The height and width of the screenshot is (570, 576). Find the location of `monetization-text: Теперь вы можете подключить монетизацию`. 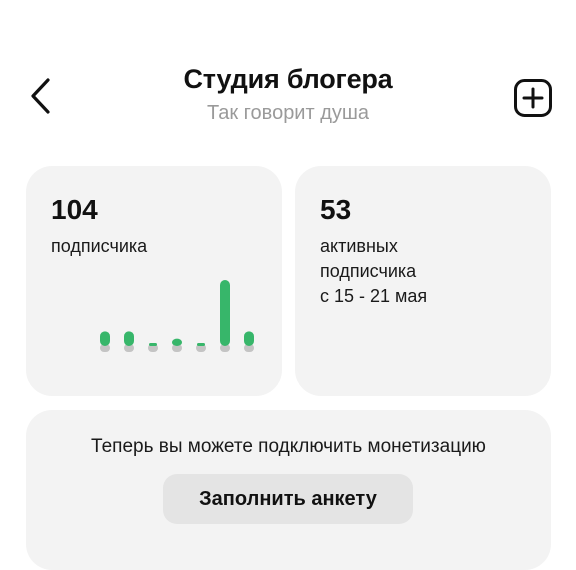

monetization-text: Теперь вы можете подключить монетизацию is located at coordinates (288, 446).